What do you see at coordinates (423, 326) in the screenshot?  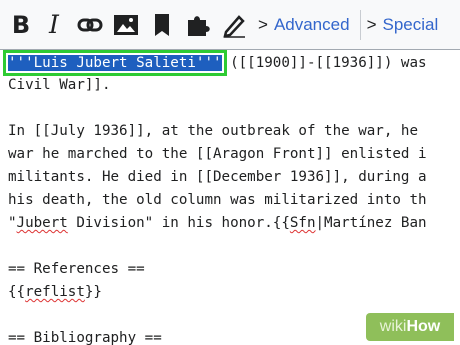 I see `watermark-part: How` at bounding box center [423, 326].